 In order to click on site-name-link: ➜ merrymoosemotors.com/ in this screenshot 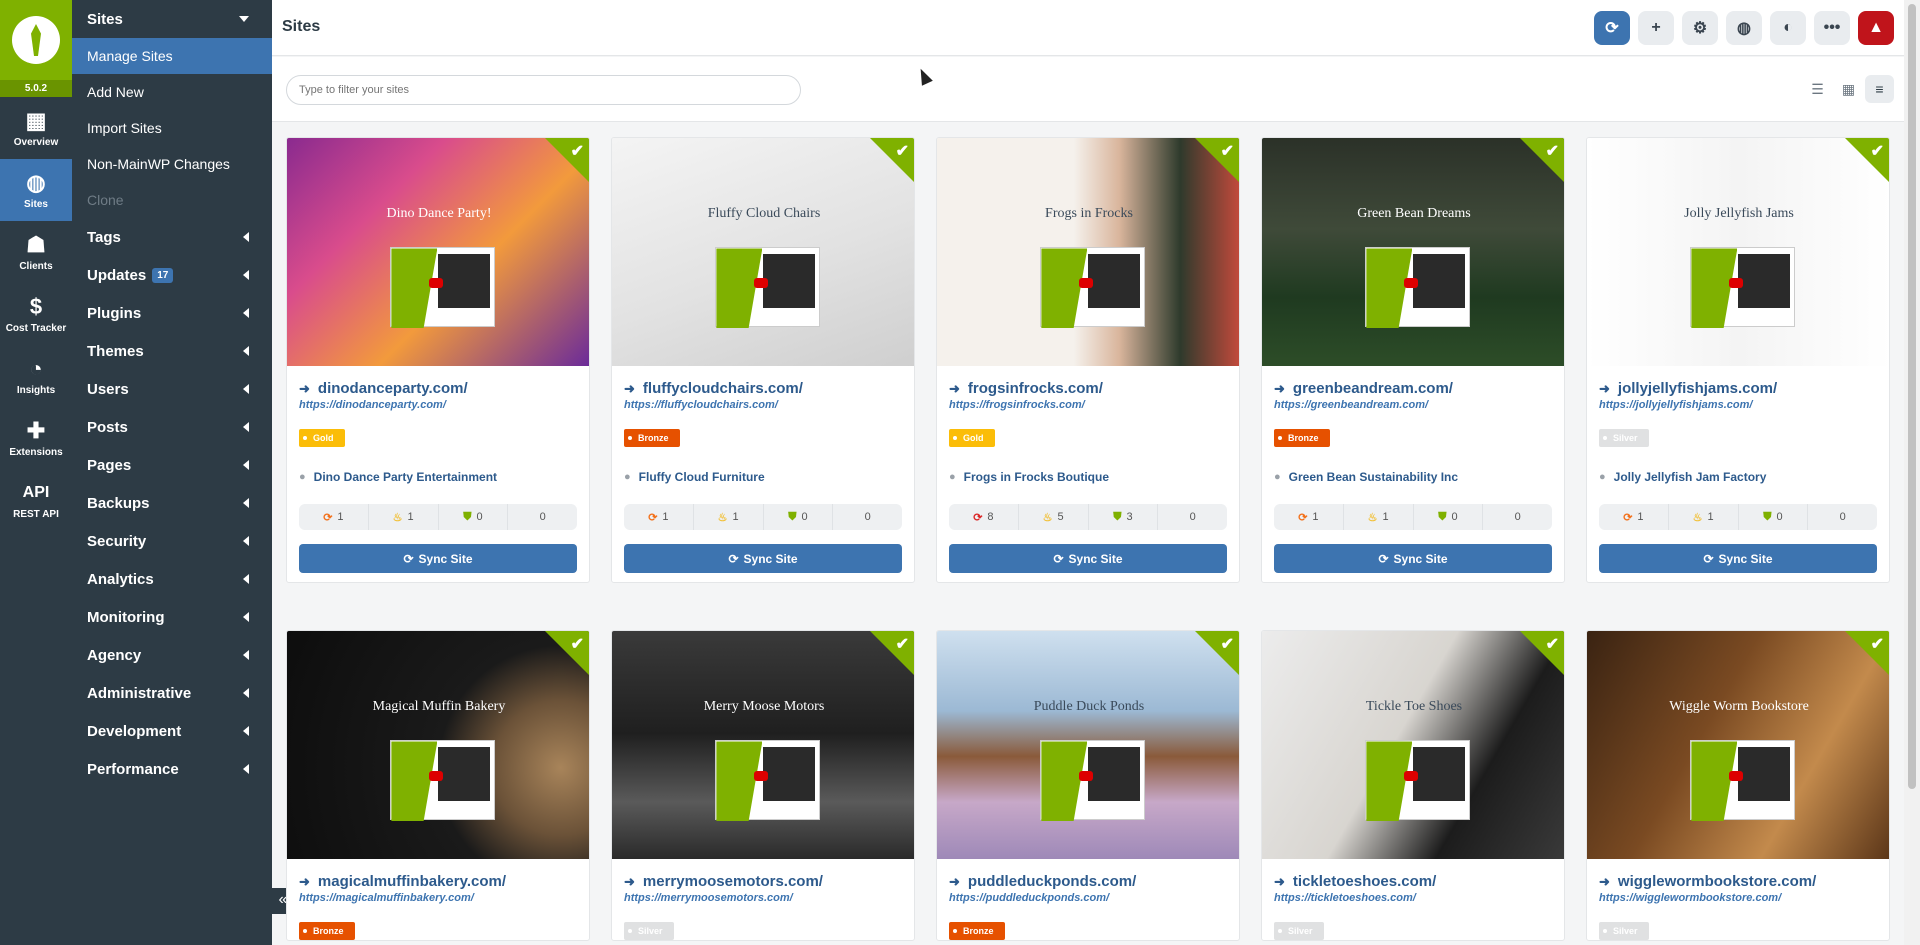, I will do `click(763, 881)`.